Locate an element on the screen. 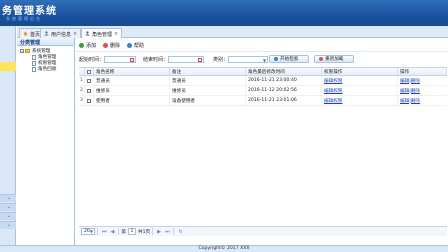 The image size is (448, 252). chevron-down-icon: ▼ is located at coordinates (91, 231).